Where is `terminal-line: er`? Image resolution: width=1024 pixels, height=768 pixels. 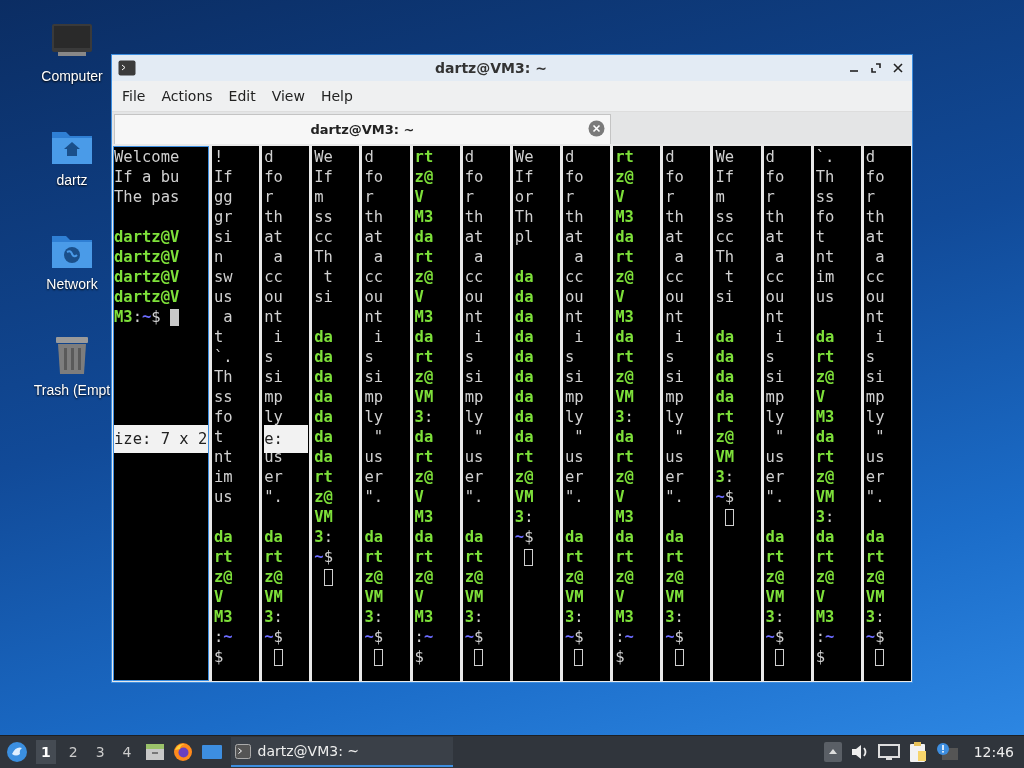
terminal-line: er is located at coordinates (875, 477).